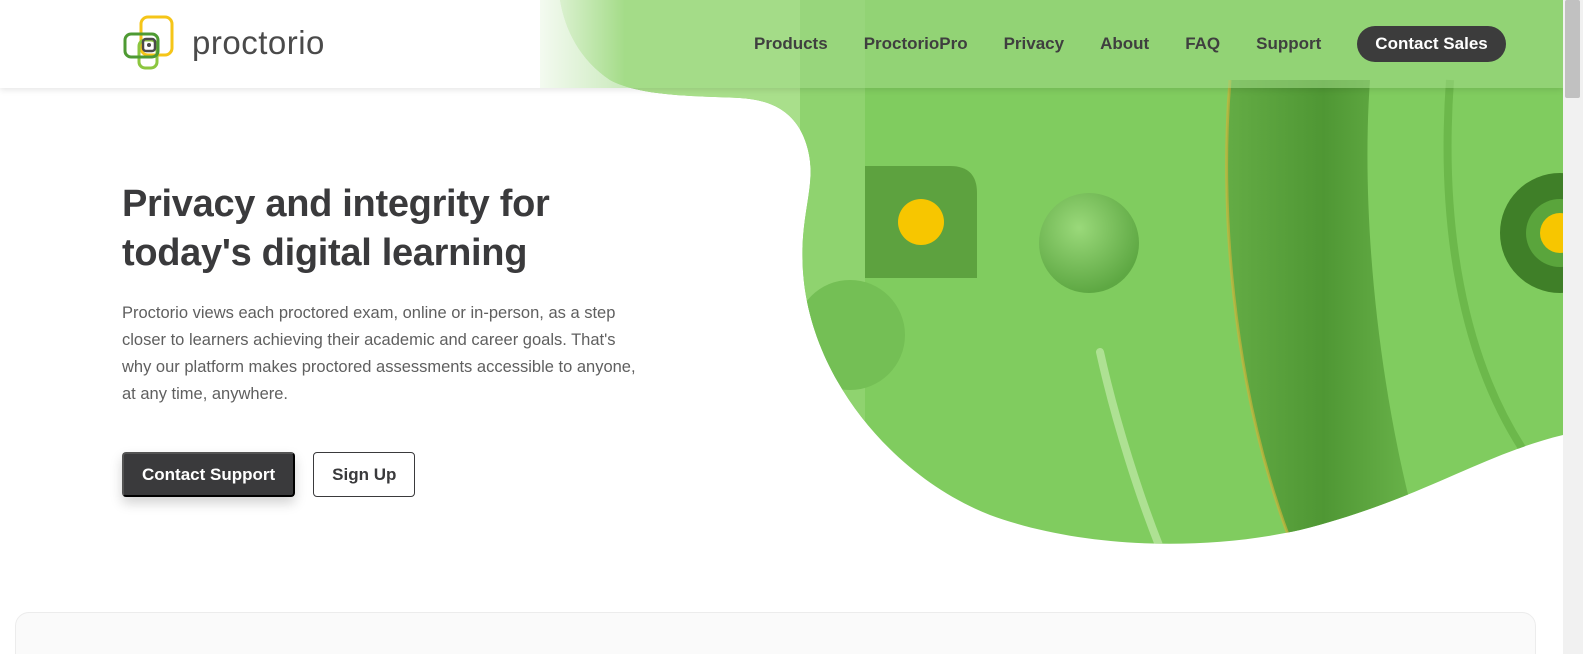 Image resolution: width=1583 pixels, height=654 pixels. What do you see at coordinates (916, 44) in the screenshot?
I see `nav-proctoriopro: ProctorioPro` at bounding box center [916, 44].